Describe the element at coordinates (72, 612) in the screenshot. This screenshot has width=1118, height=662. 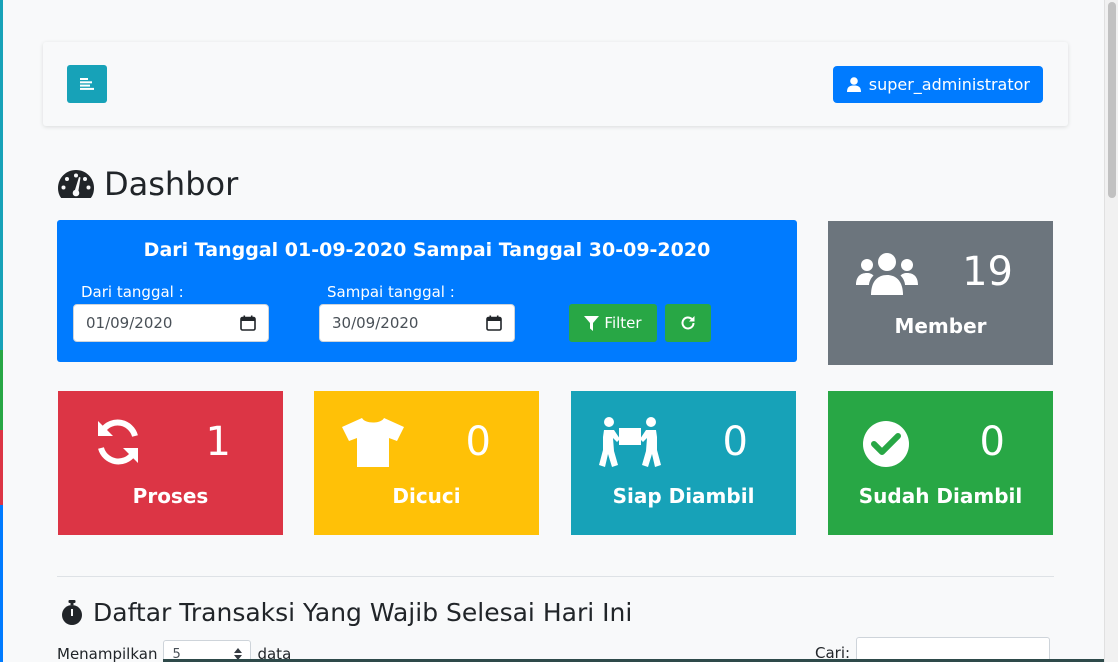
I see `stopwatch-icon` at that location.